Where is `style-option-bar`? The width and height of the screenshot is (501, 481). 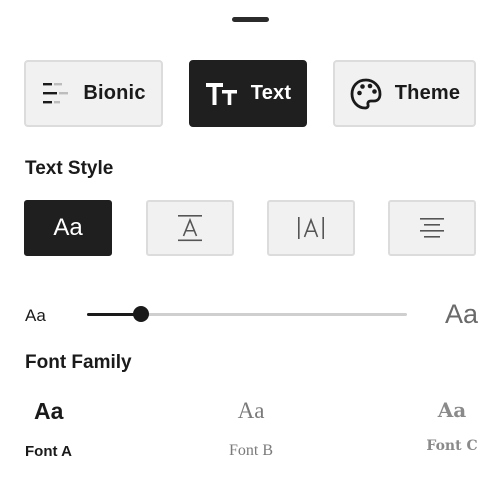 style-option-bar is located at coordinates (311, 228).